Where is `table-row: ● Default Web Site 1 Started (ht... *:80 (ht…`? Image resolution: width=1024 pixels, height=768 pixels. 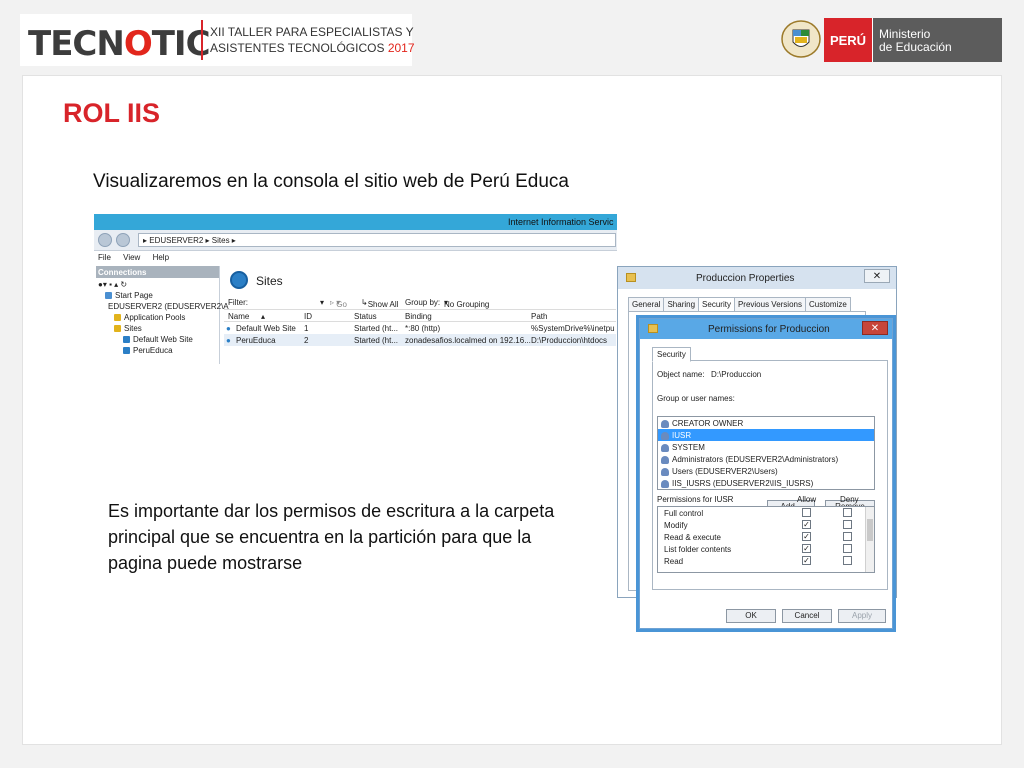
table-row: ● Default Web Site 1 Started (ht... *:80 (ht… is located at coordinates (420, 328).